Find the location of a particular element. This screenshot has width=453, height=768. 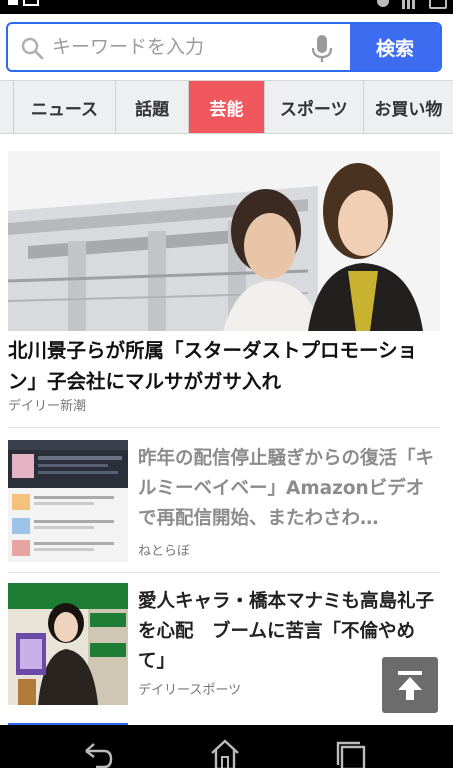

scroll-to-top-button is located at coordinates (410, 685).